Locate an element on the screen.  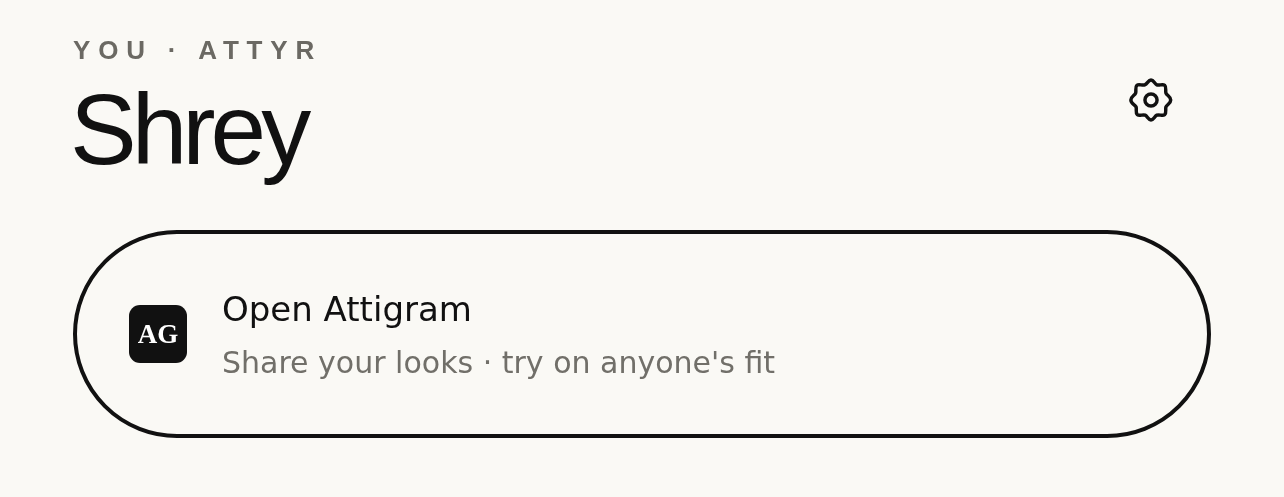
card-subtitle: Share your looks · try on anyone's fit is located at coordinates (499, 362).